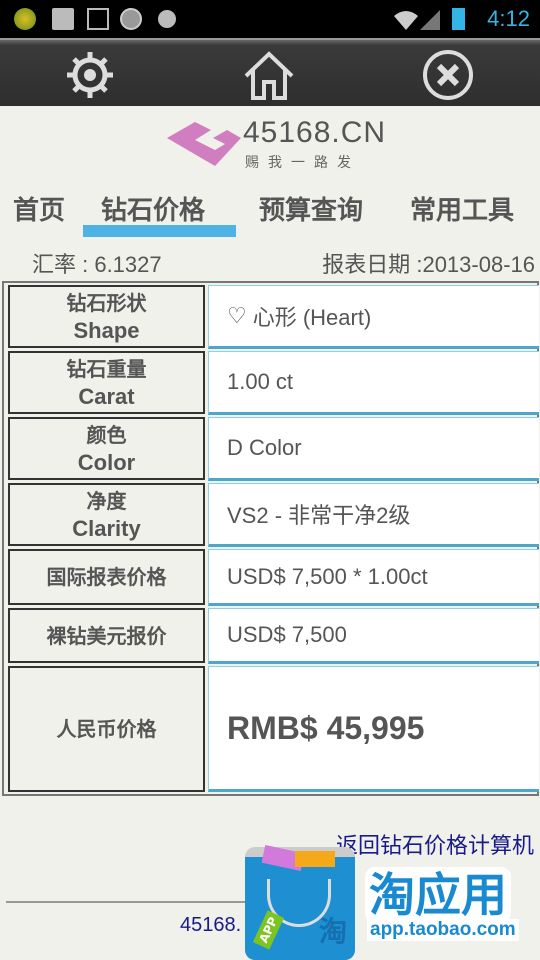  Describe the element at coordinates (269, 75) in the screenshot. I see `home-icon` at that location.